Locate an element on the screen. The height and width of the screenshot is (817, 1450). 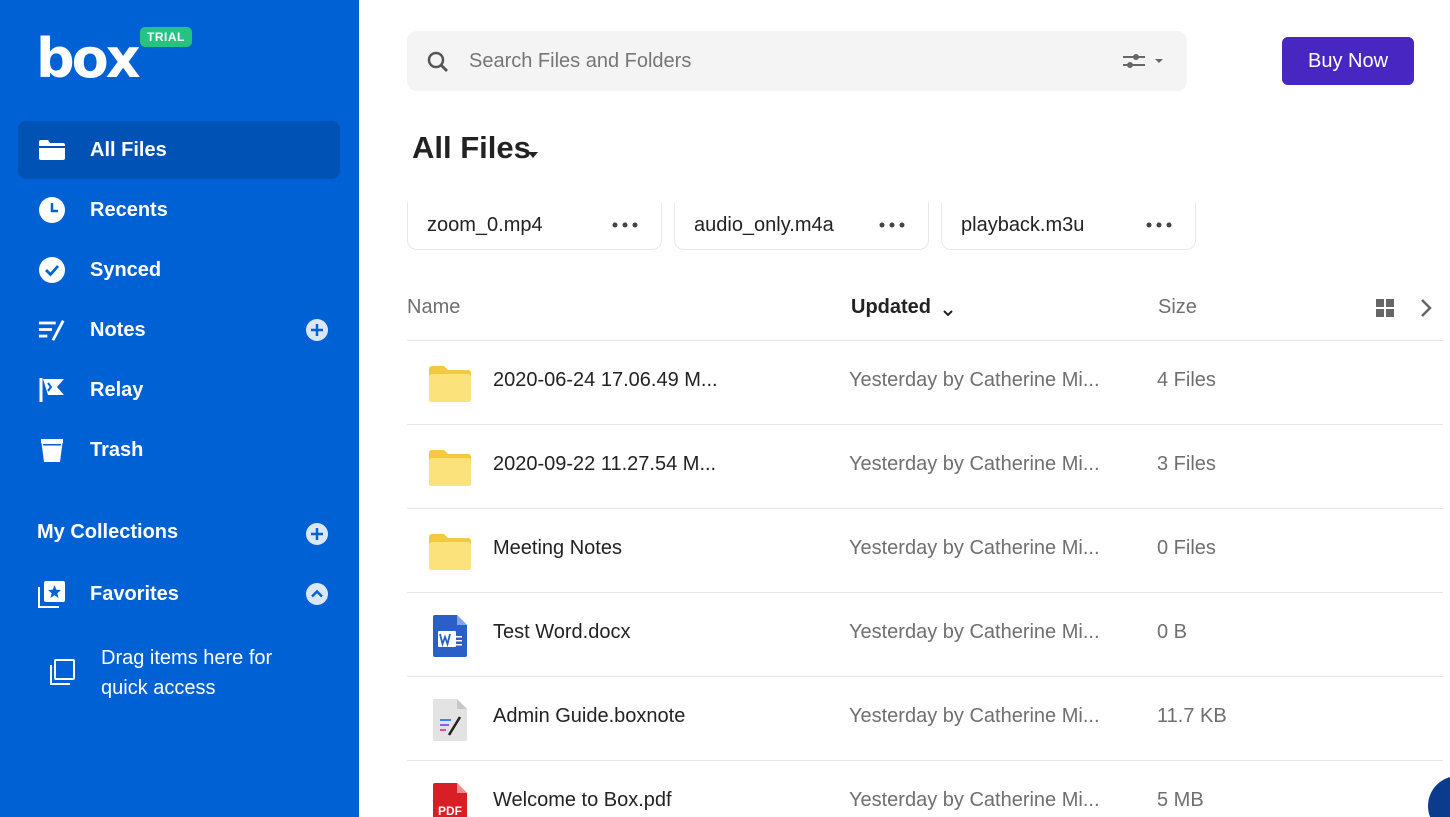
recent-file-card: zoom_0.mp4 is located at coordinates (534, 226).